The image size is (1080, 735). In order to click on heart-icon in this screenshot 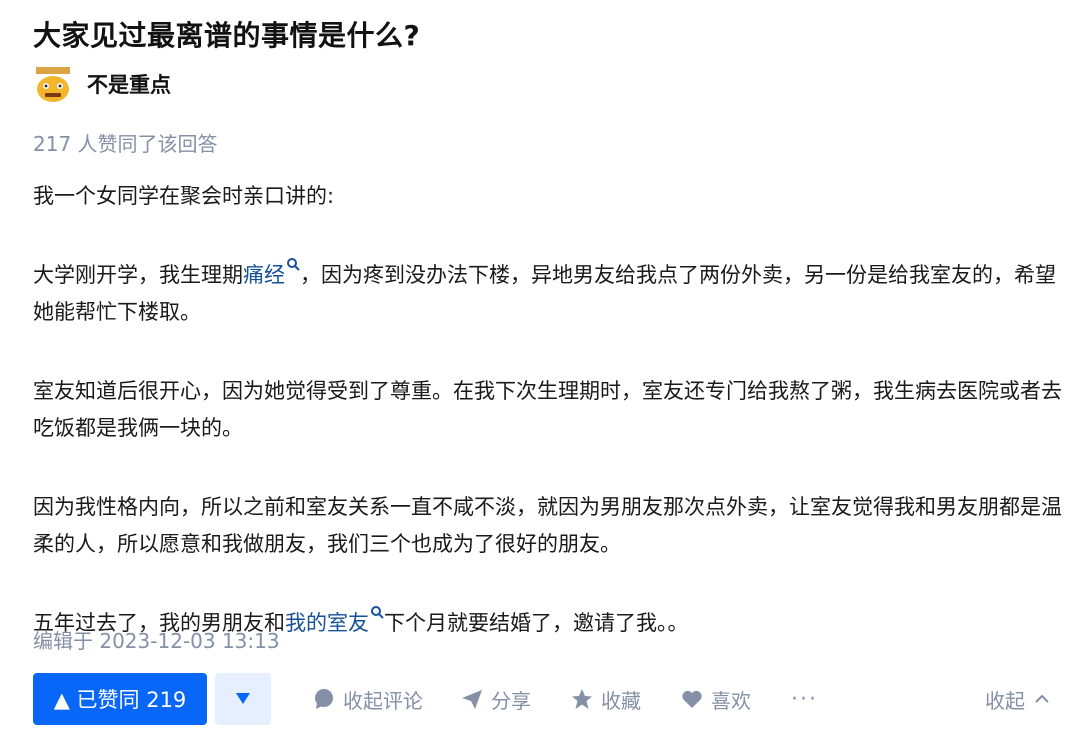, I will do `click(692, 699)`.